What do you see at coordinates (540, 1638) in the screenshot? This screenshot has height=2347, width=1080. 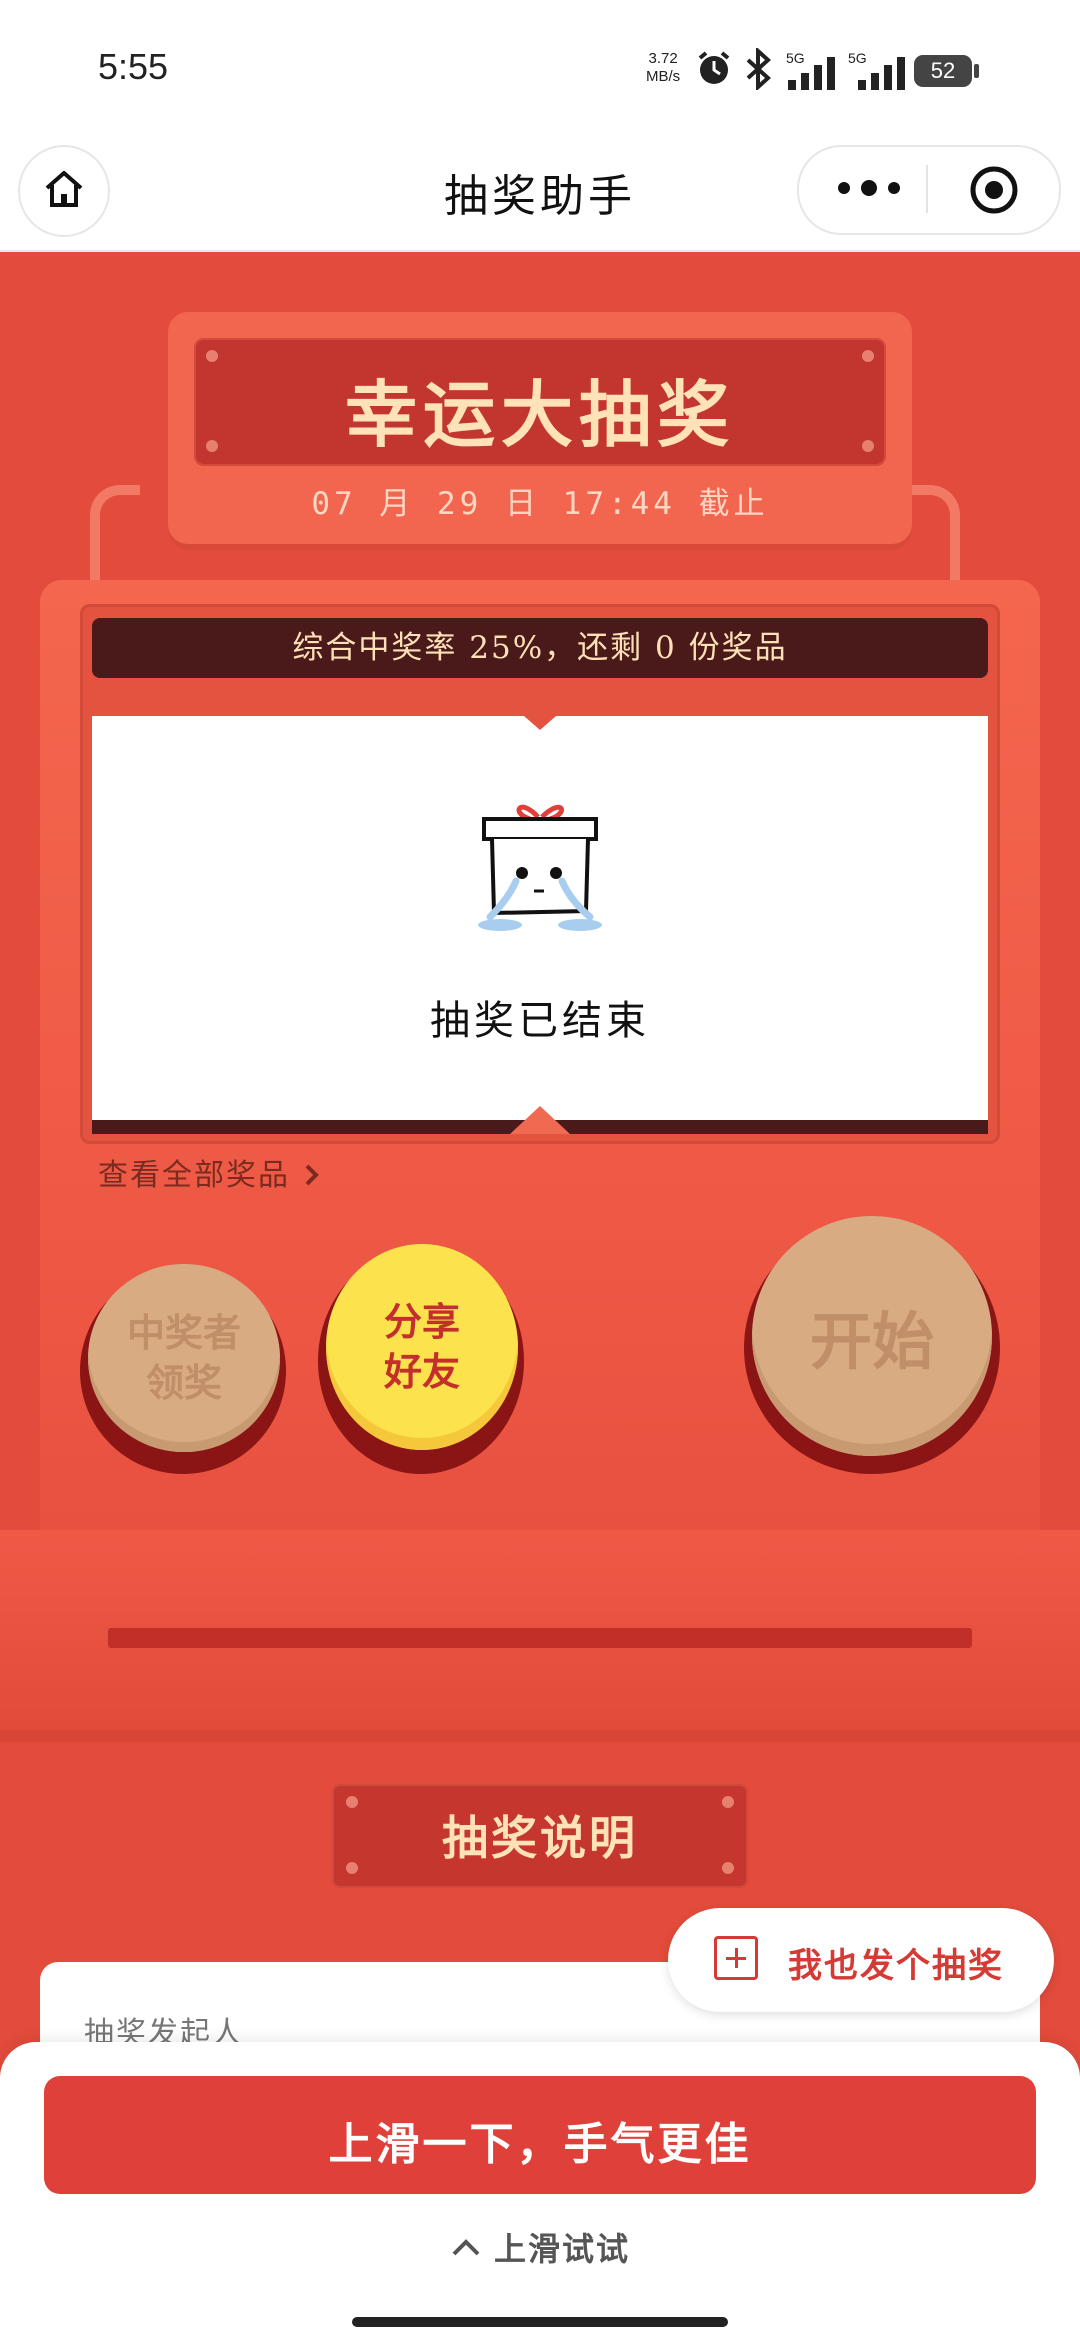 I see `machine-slot` at bounding box center [540, 1638].